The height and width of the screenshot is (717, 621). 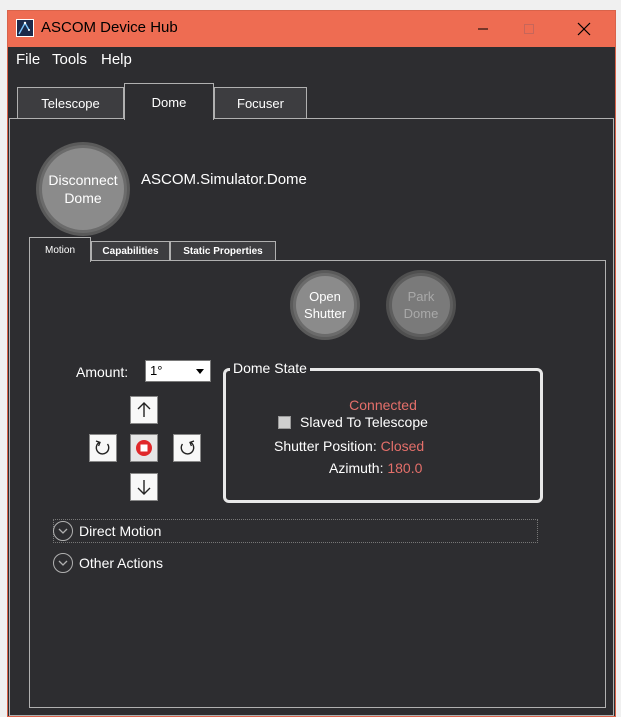 I want to click on tab-motion: Motion, so click(x=60, y=249).